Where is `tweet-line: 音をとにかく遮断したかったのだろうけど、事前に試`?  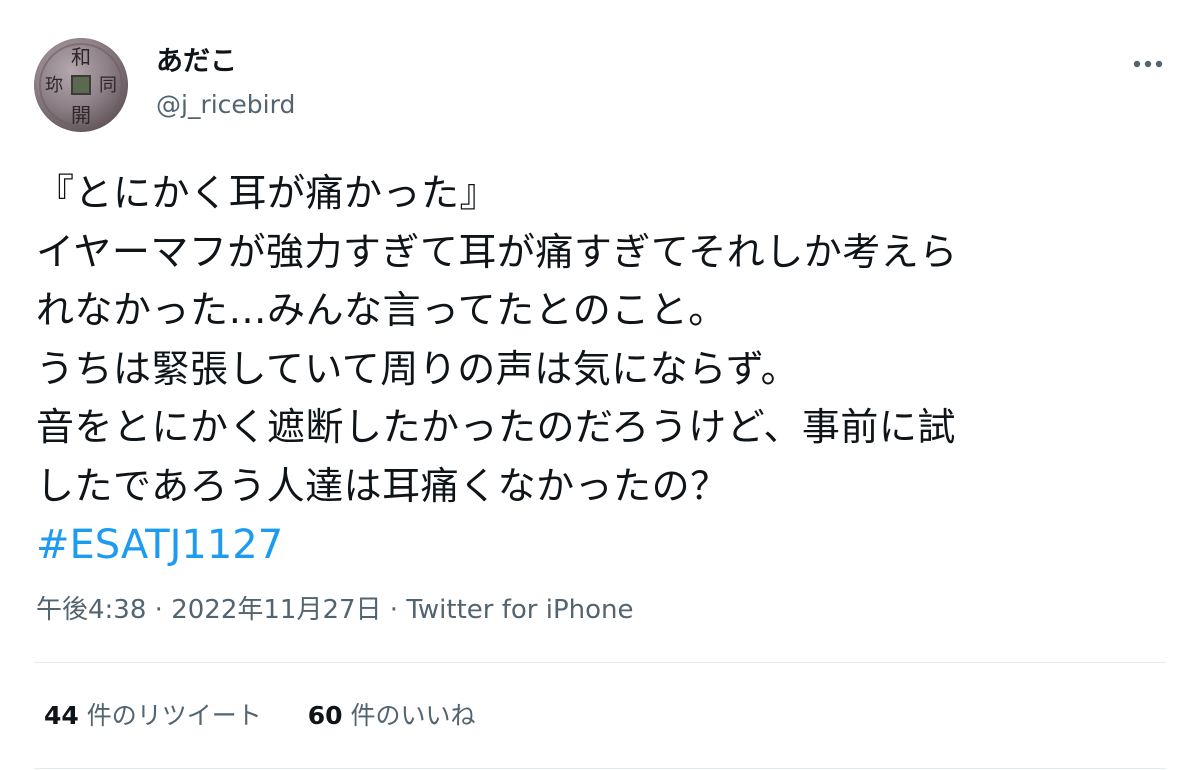
tweet-line: 音をとにかく遮断したかったのだろうけど、事前に試 is located at coordinates (496, 427).